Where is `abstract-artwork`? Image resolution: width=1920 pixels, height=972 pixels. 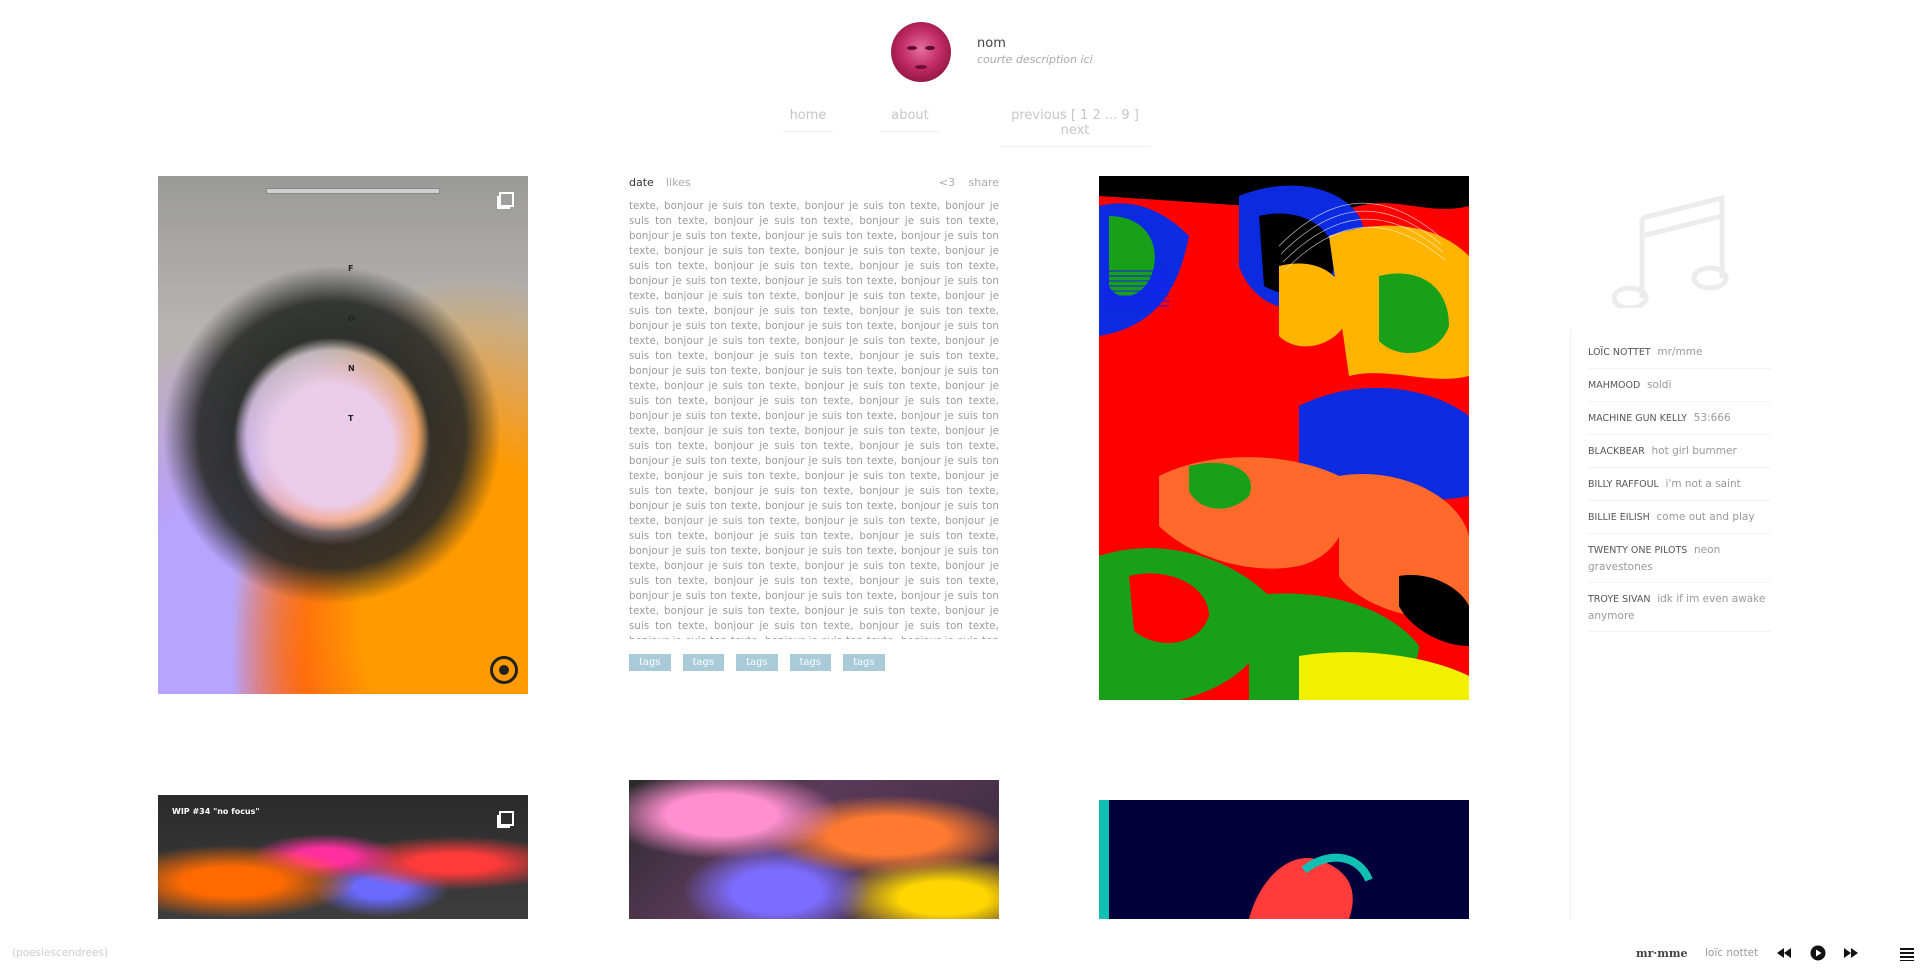
abstract-artwork is located at coordinates (1284, 438).